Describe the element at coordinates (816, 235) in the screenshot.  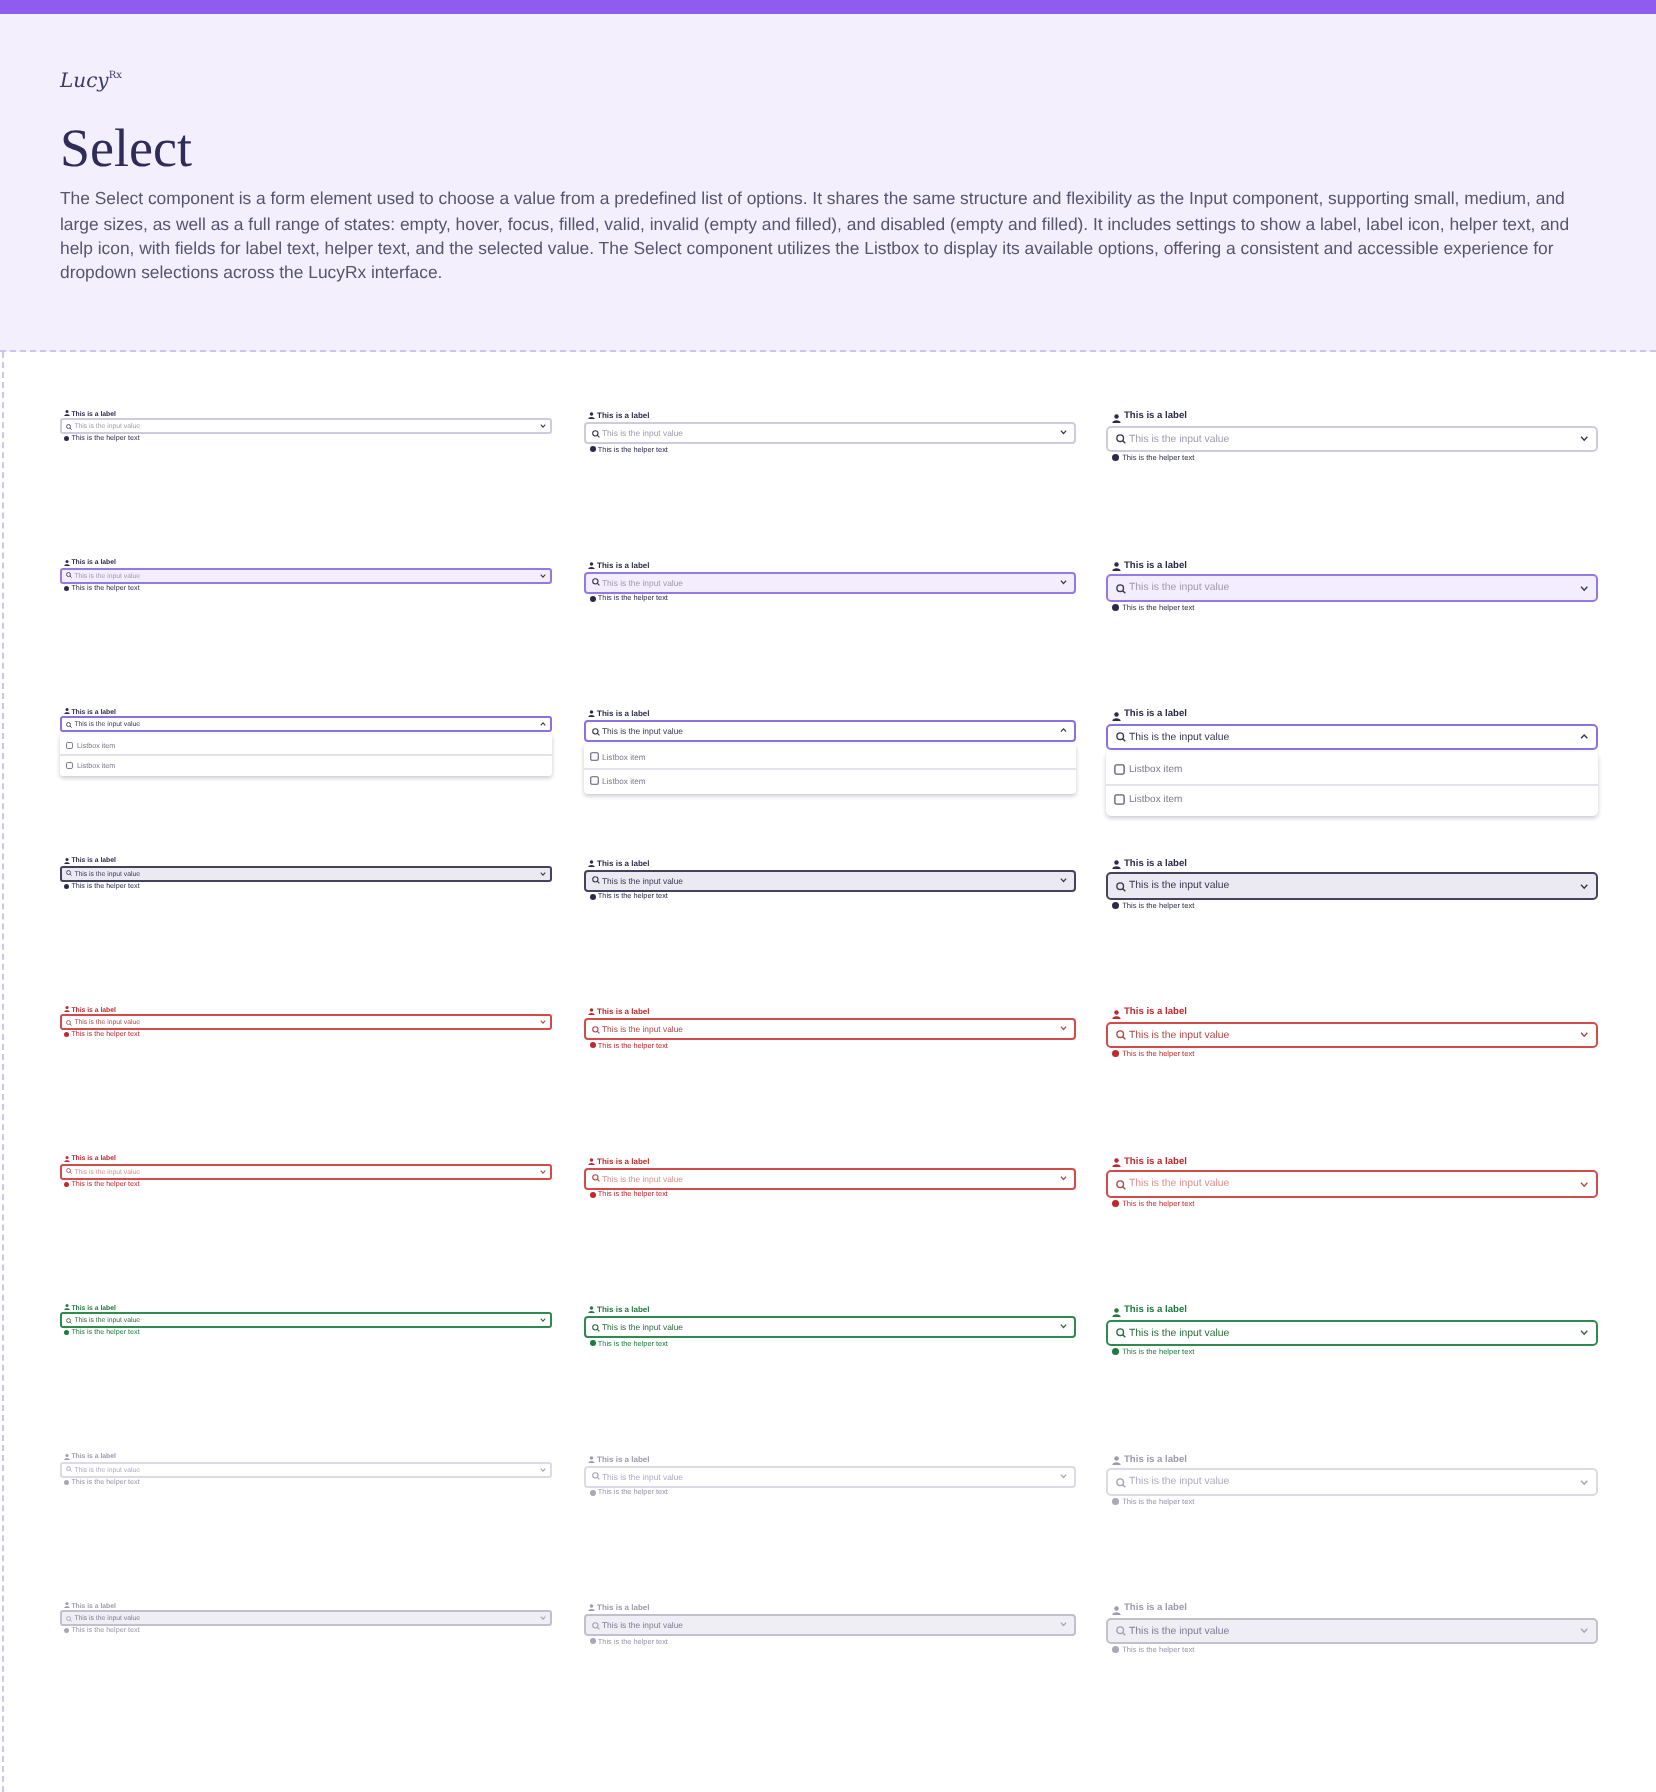
I see `description: The Select component is a form element used to choose a value from a predefined list of options. It shares the same structure and flexibility as the Input component, supporting small, medium, and large sizes, as well as a full range of states: empty, hover, focus, filled, valid, invalid (empty and filled), and disabled (empty and filled). It includes settings to show a label, label icon, helper text, and help icon, with fields for label text, helper text, and the selected value. The Select component utilizes the Listbox to display its available options, offering a consistent and accessible experience for dropdown selections across the LucyRx interface.` at that location.